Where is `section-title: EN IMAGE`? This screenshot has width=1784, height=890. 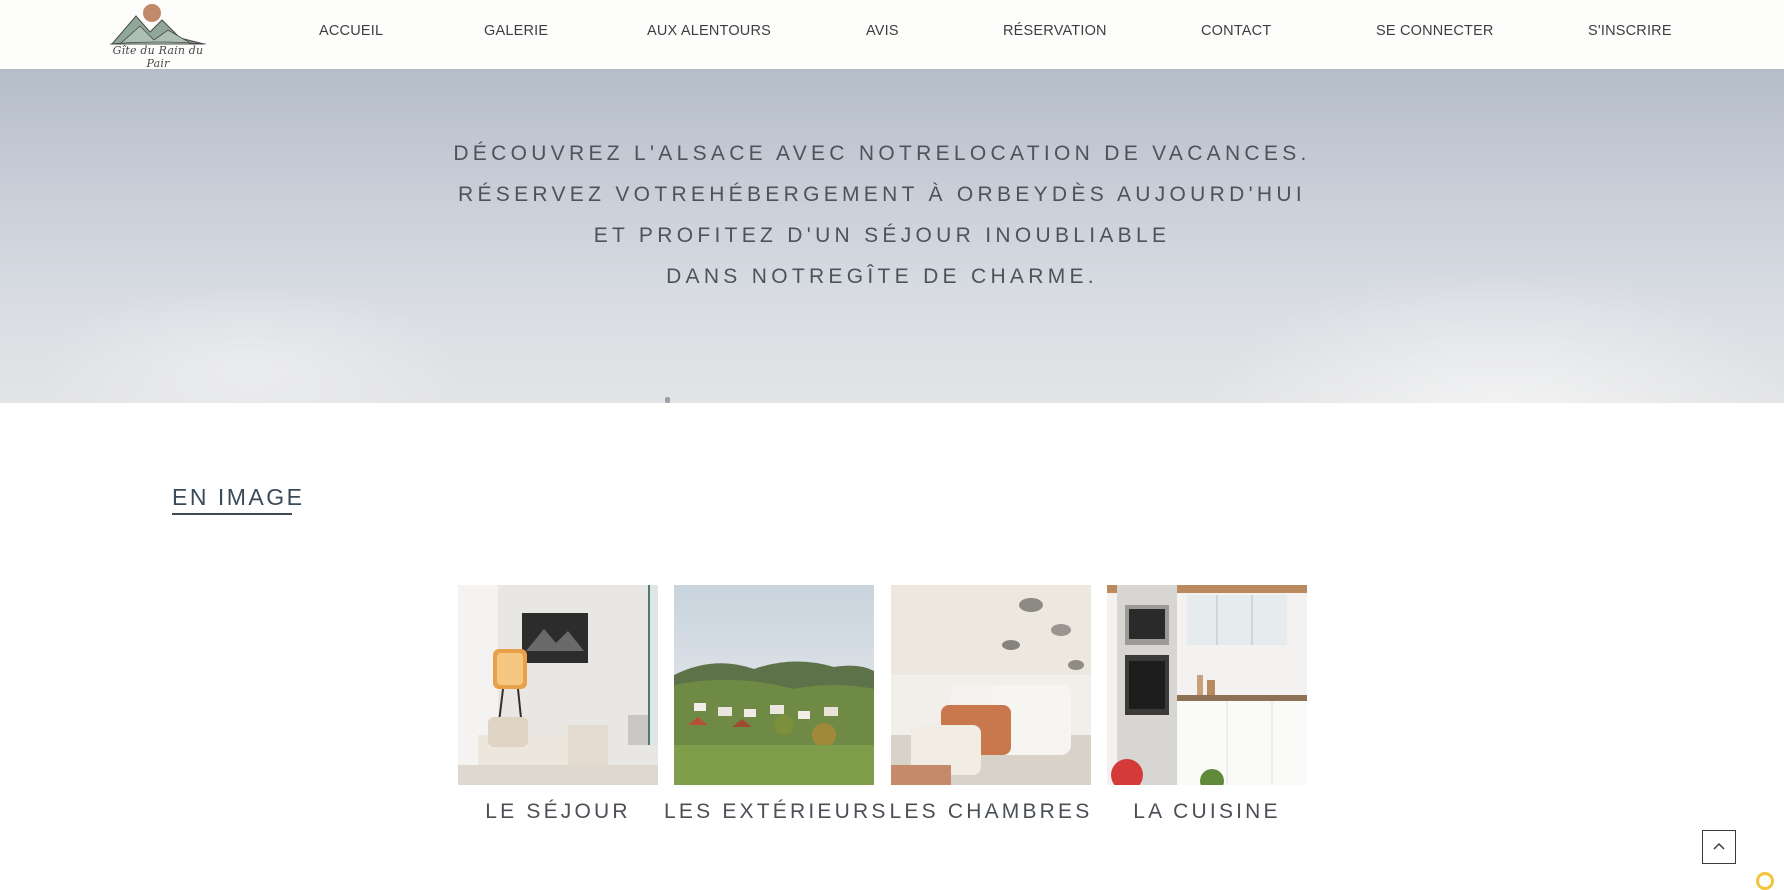
section-title: EN IMAGE is located at coordinates (238, 497).